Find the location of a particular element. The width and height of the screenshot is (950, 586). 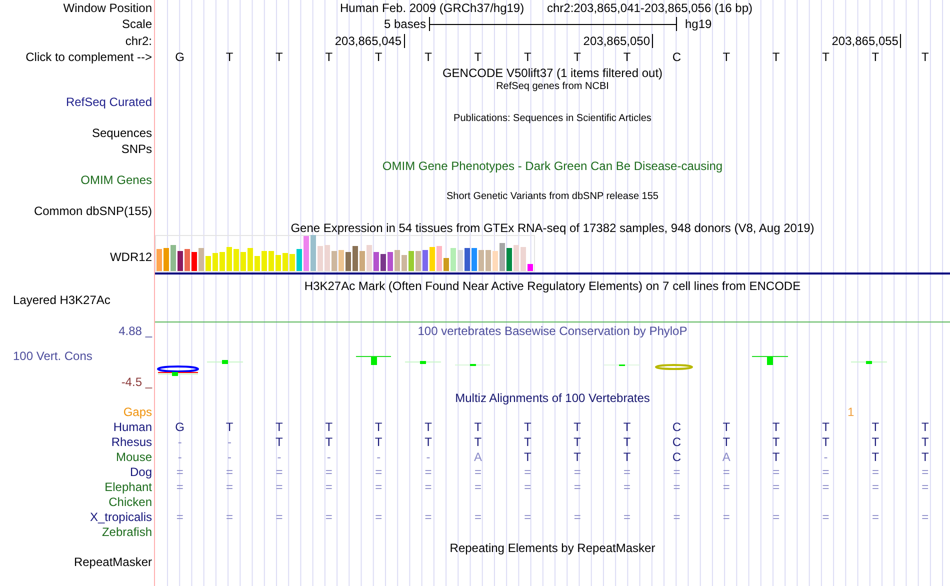

base-letter: G is located at coordinates (180, 57).